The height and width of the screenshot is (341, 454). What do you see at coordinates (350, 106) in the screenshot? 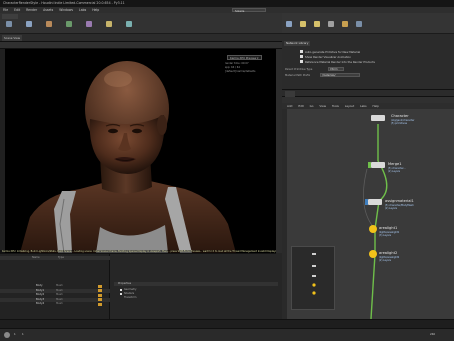
I see `net-menu-layout: Layout` at bounding box center [350, 106].